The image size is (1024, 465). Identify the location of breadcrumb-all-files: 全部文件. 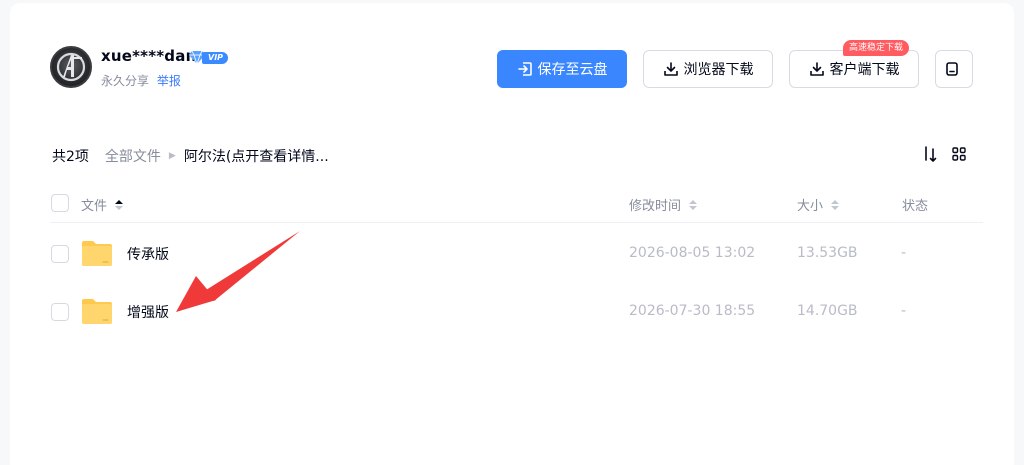
(133, 156).